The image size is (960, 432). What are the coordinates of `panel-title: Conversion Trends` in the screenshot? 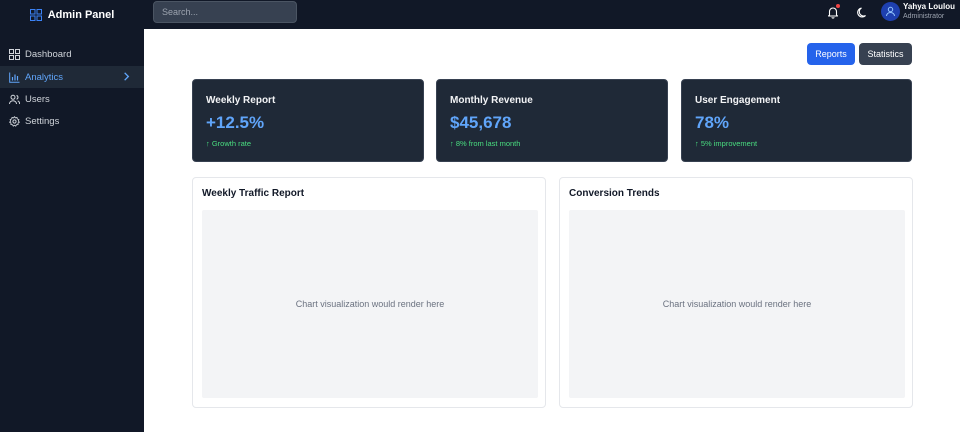 It's located at (614, 193).